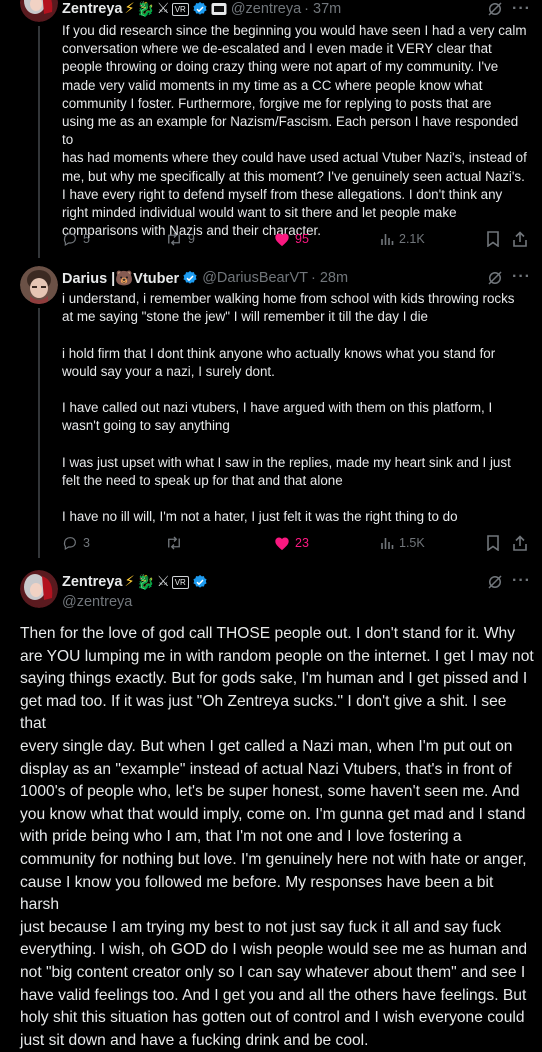 Image resolution: width=542 pixels, height=1052 pixels. Describe the element at coordinates (86, 239) in the screenshot. I see `reply-count: 5` at that location.